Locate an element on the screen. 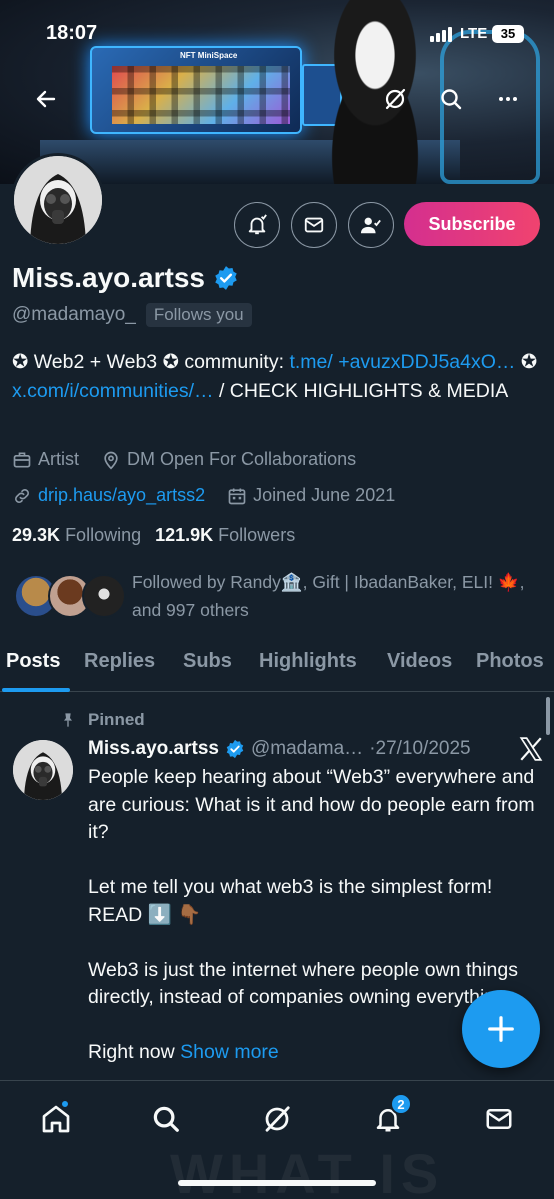  banner-monitor: NFT MiniSpace is located at coordinates (196, 90).